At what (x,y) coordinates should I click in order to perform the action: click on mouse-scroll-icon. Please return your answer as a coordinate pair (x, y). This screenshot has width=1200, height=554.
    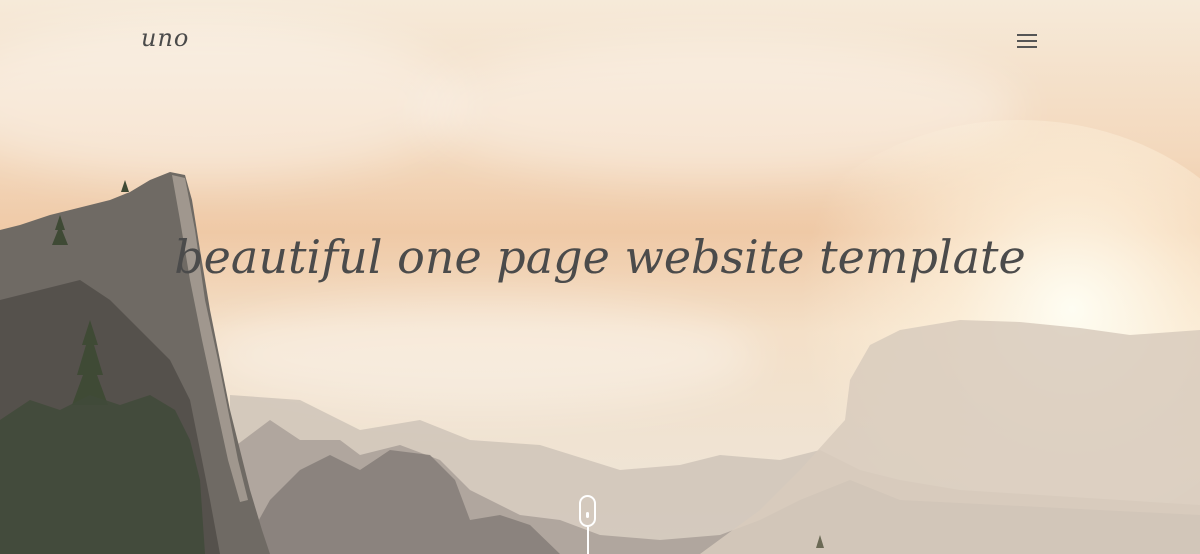
    Looking at the image, I should click on (589, 524).